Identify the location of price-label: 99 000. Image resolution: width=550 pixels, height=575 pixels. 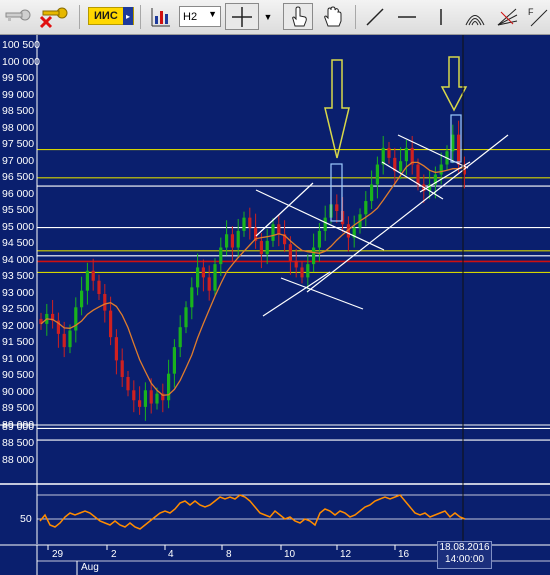
(18, 95).